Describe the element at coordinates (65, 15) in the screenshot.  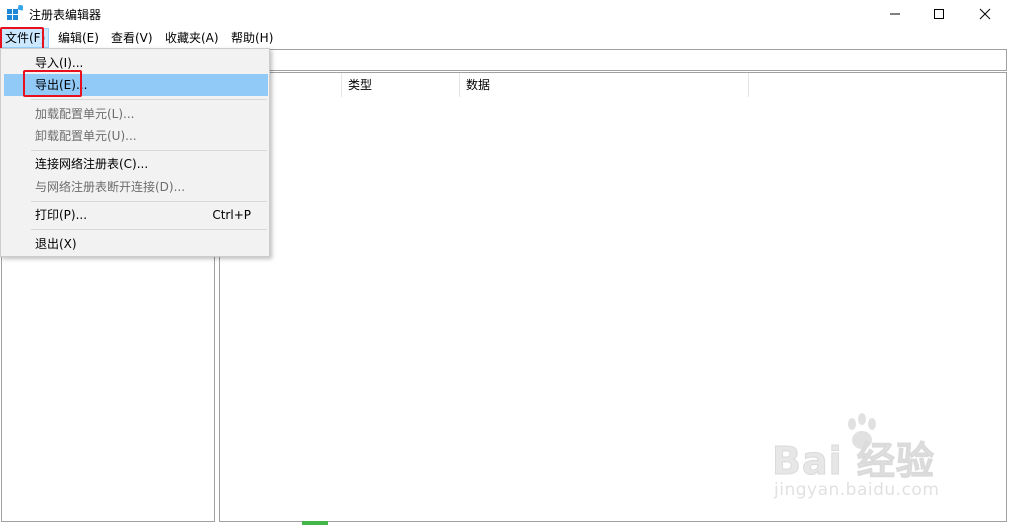
I see `window-title: 注册表编辑器` at that location.